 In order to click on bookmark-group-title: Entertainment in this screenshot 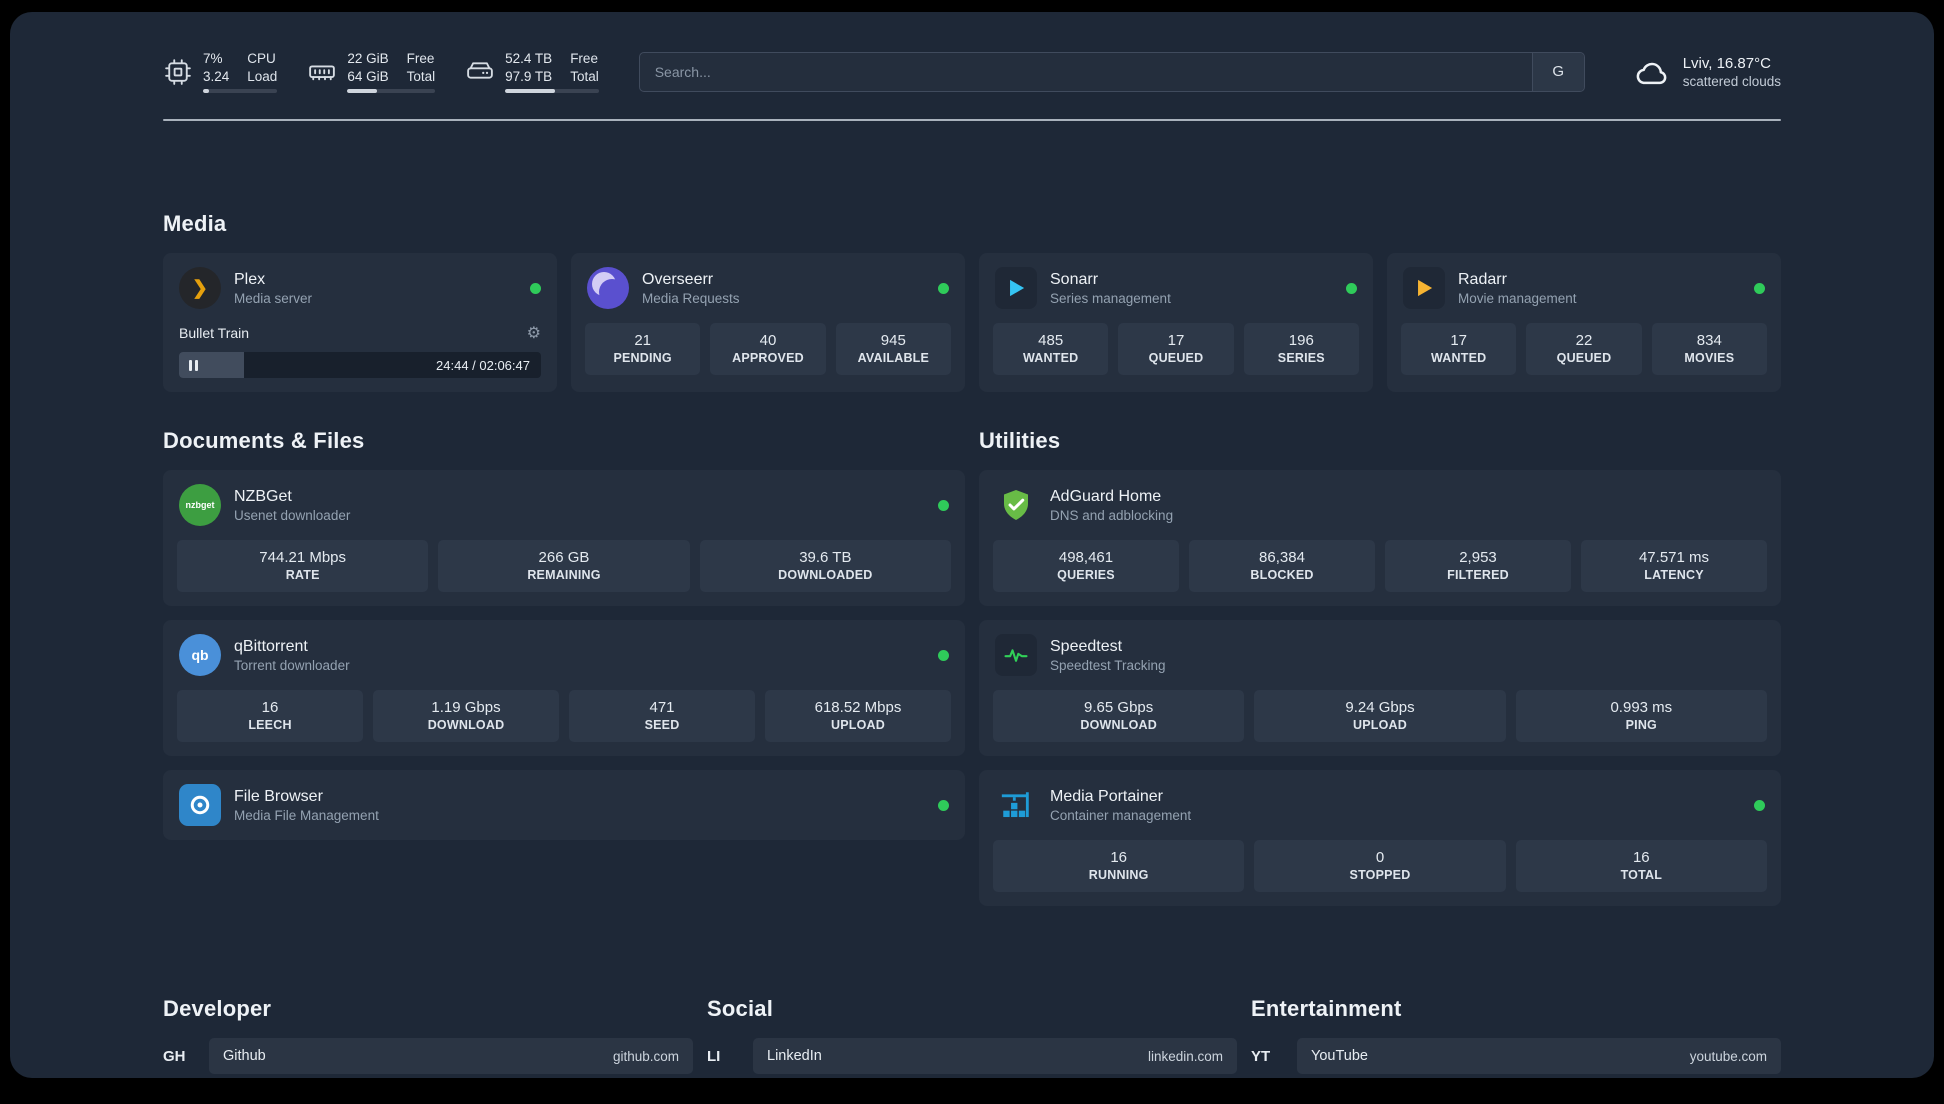, I will do `click(1326, 1009)`.